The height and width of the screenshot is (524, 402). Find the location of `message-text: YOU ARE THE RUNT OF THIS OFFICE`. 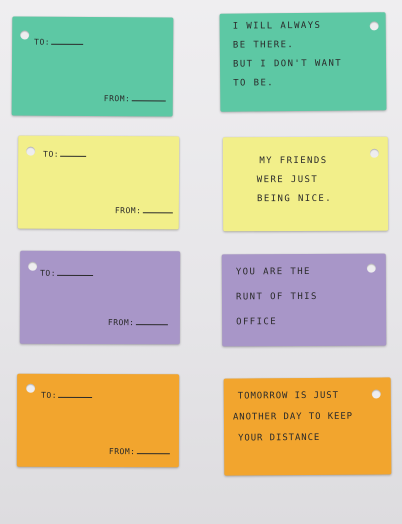

message-text: YOU ARE THE RUNT OF THIS OFFICE is located at coordinates (277, 297).